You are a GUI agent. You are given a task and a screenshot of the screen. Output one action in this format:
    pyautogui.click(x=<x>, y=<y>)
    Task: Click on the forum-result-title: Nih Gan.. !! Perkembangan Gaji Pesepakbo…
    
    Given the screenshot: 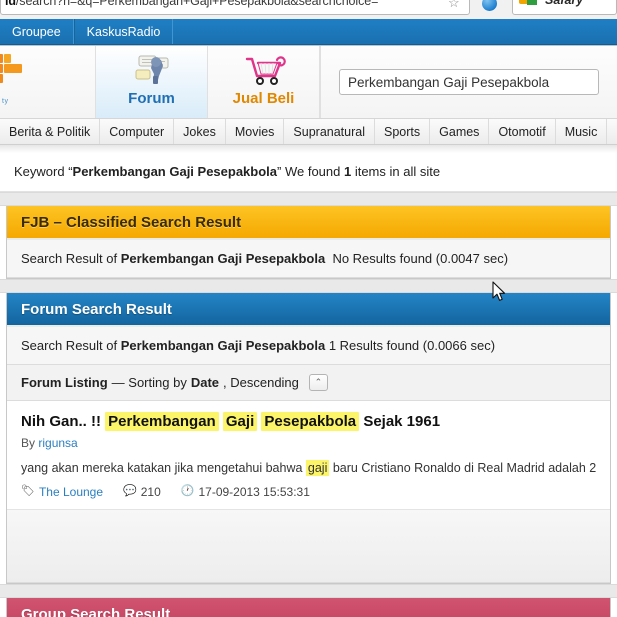 What is the action you would take?
    pyautogui.click(x=308, y=422)
    